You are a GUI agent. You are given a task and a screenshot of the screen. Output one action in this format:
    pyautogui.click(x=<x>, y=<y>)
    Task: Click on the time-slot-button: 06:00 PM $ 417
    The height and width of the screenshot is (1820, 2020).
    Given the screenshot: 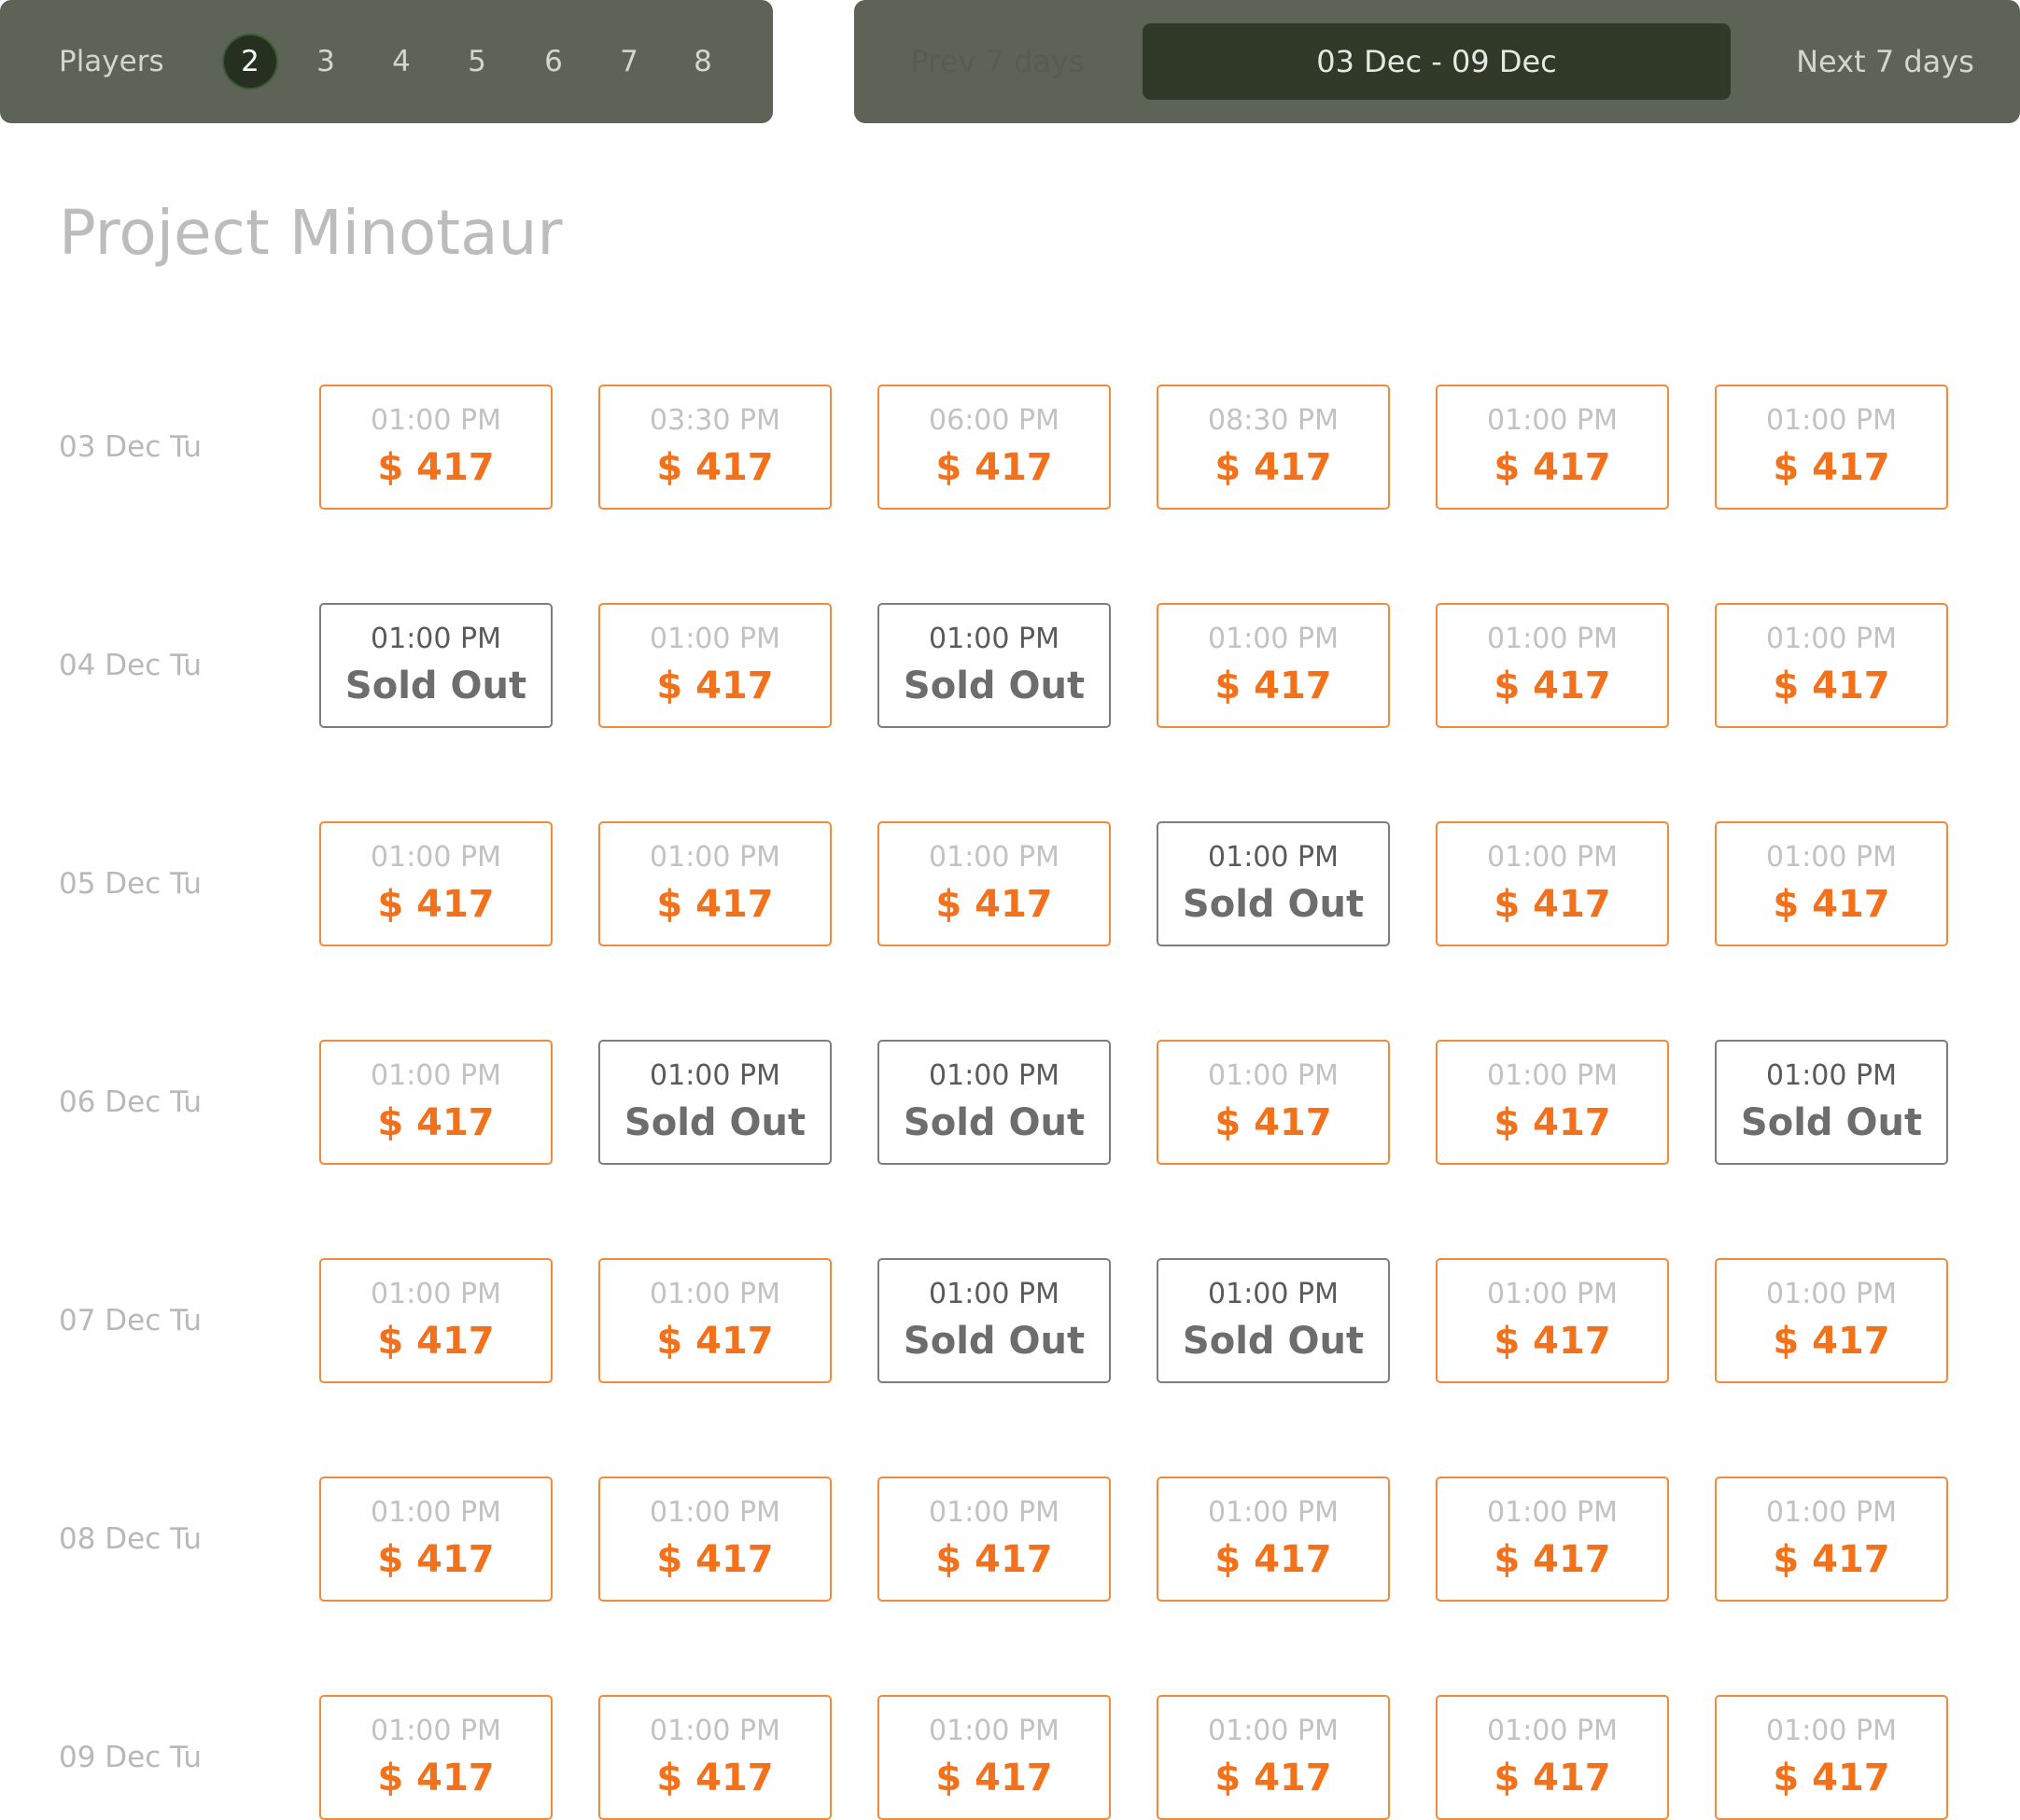 What is the action you would take?
    pyautogui.click(x=994, y=447)
    